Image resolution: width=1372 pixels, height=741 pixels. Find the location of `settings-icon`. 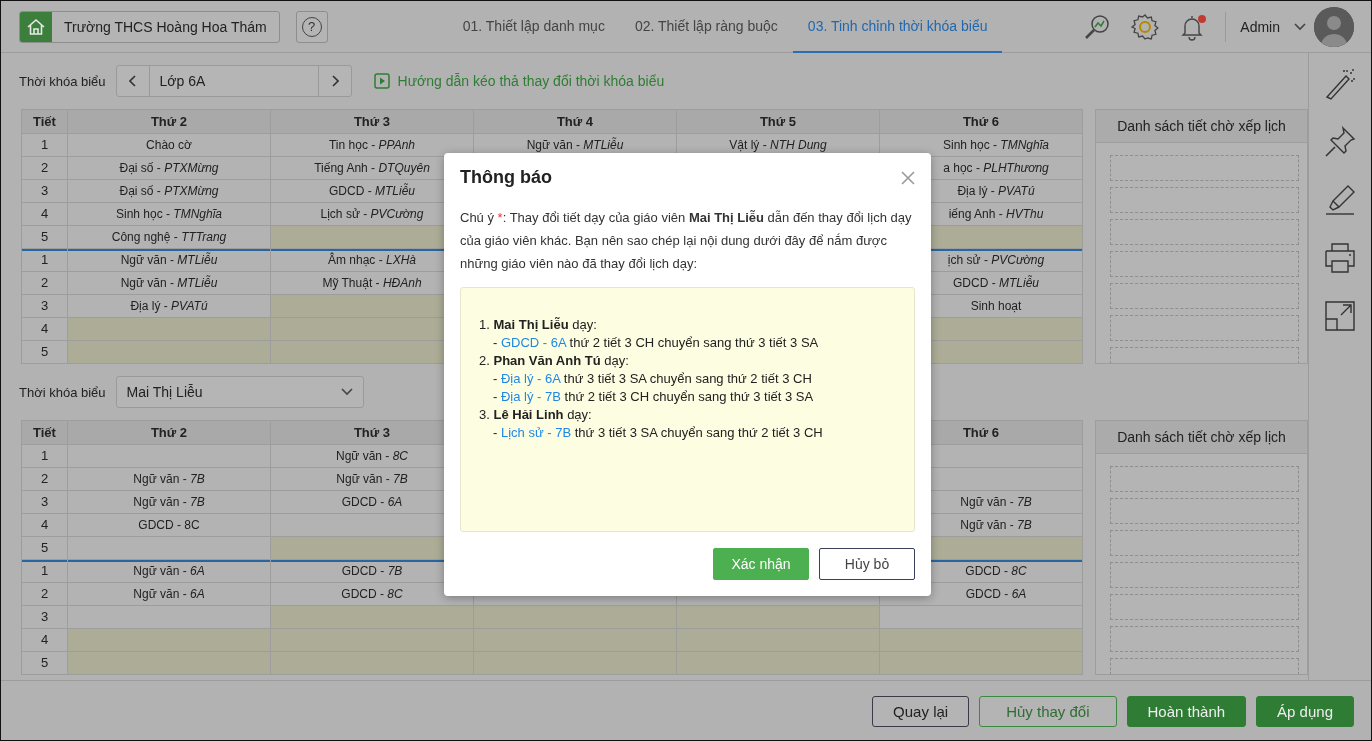

settings-icon is located at coordinates (1145, 26).